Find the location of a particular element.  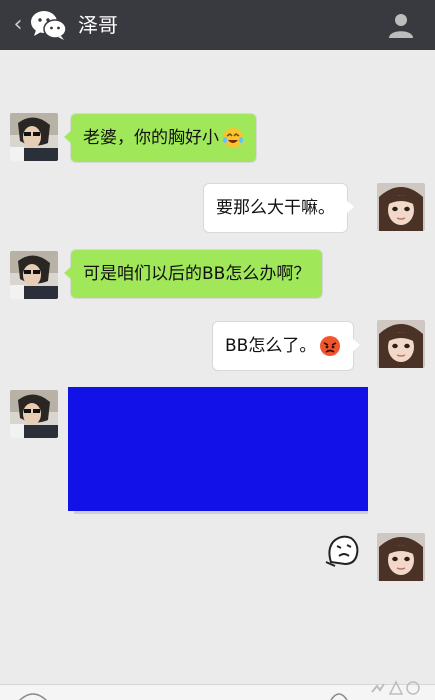

voice-input-icon is located at coordinates (33, 694).